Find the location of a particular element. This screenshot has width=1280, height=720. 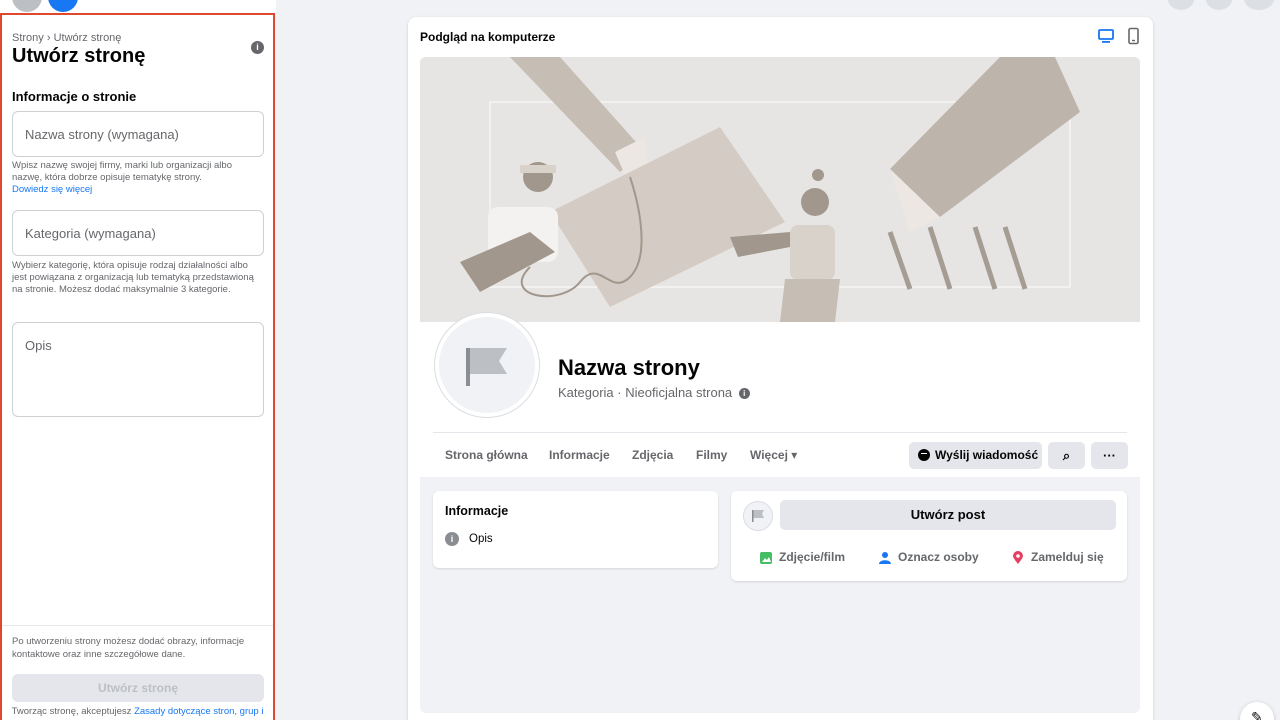

flag-icon is located at coordinates (486, 367).